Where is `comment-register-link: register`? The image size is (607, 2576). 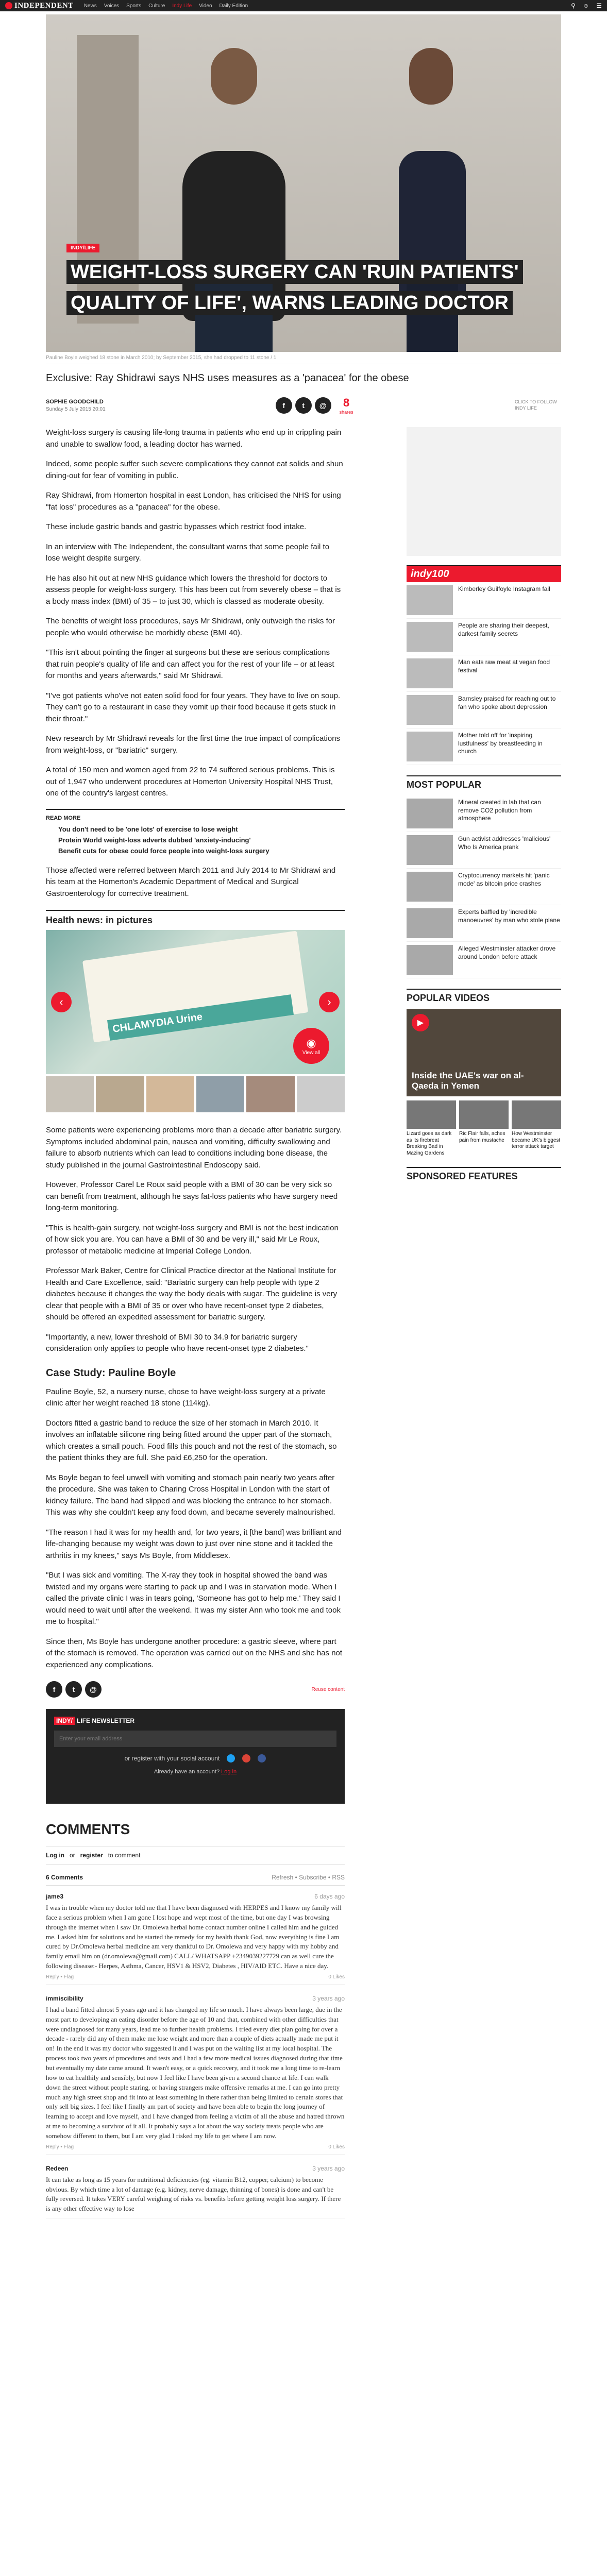
comment-register-link: register is located at coordinates (91, 1855).